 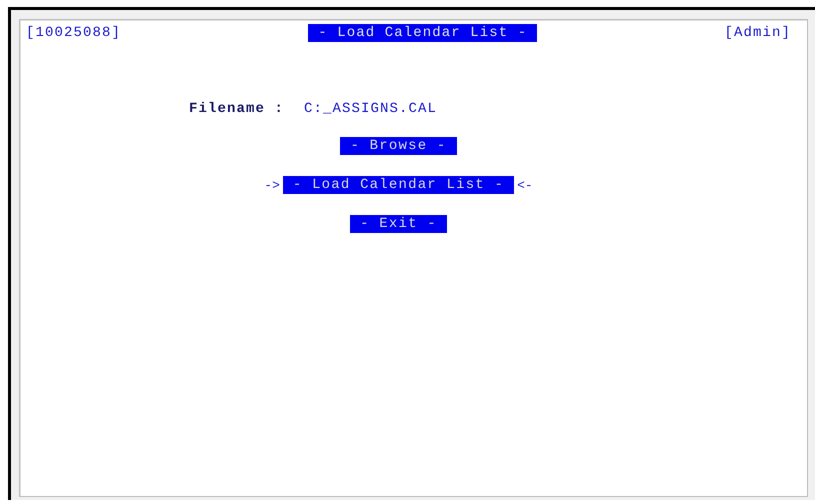 What do you see at coordinates (757, 33) in the screenshot?
I see `user-label: [Admin]` at bounding box center [757, 33].